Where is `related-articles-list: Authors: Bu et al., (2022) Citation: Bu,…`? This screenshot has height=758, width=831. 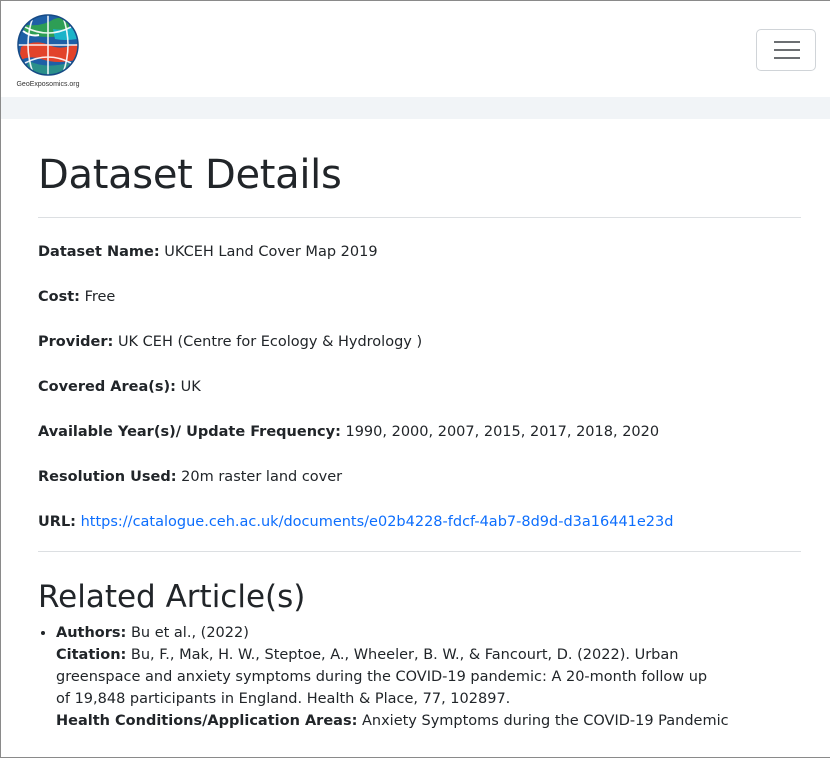 related-articles-list: Authors: Bu et al., (2022) Citation: Bu,… is located at coordinates (419, 677).